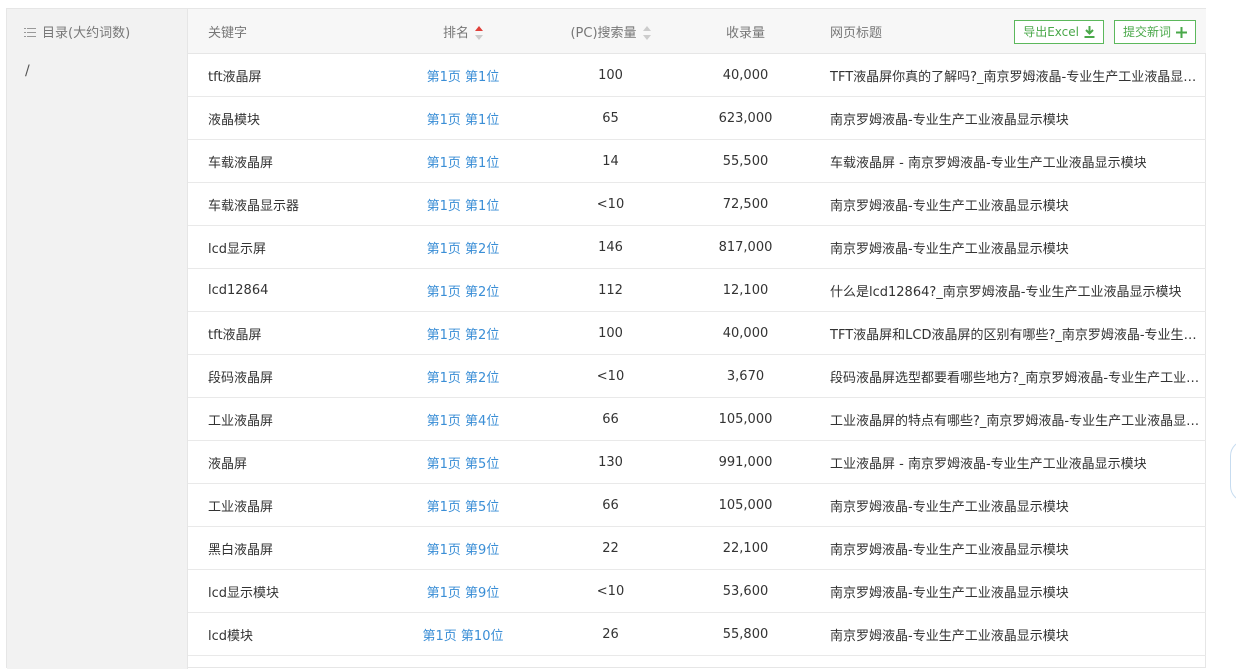 Image resolution: width=1236 pixels, height=669 pixels. I want to click on toc-root-item: /, so click(27, 71).